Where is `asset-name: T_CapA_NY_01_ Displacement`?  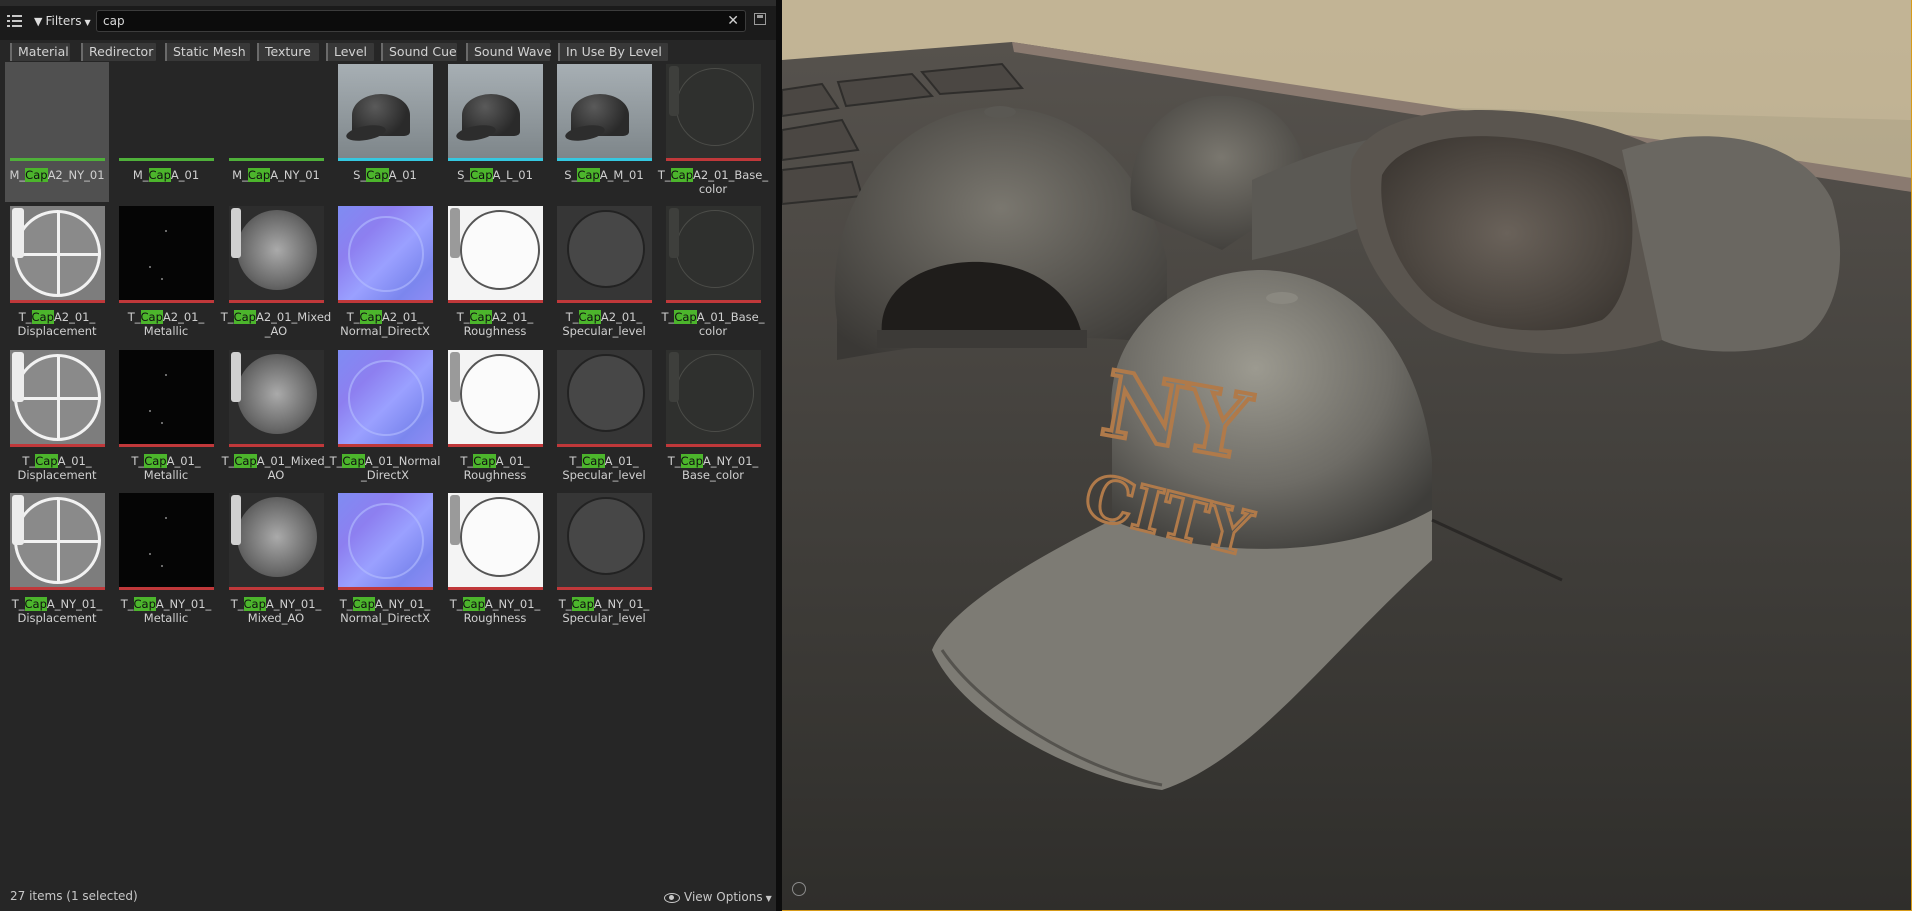 asset-name: T_CapA_NY_01_ Displacement is located at coordinates (57, 611).